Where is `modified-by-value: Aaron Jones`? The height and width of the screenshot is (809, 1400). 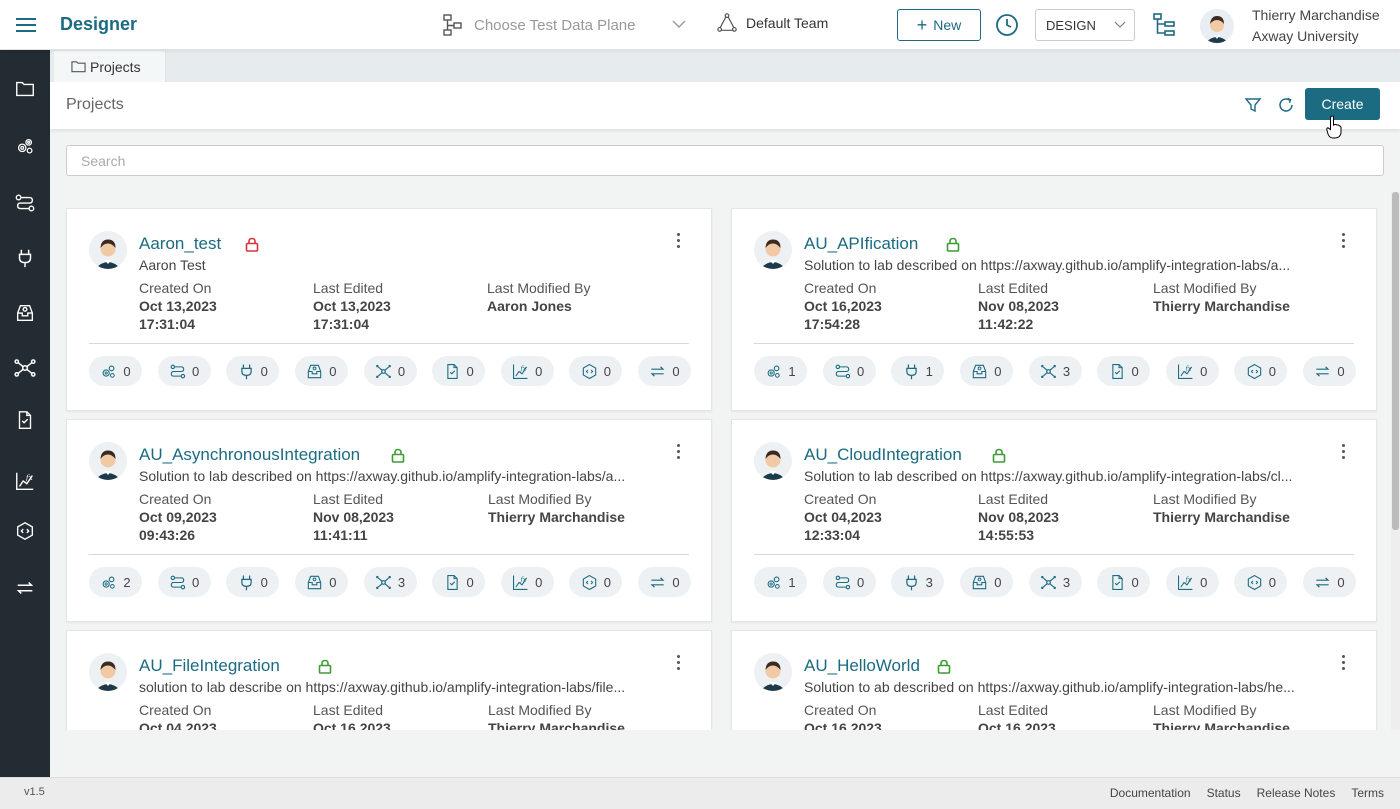 modified-by-value: Aaron Jones is located at coordinates (529, 306).